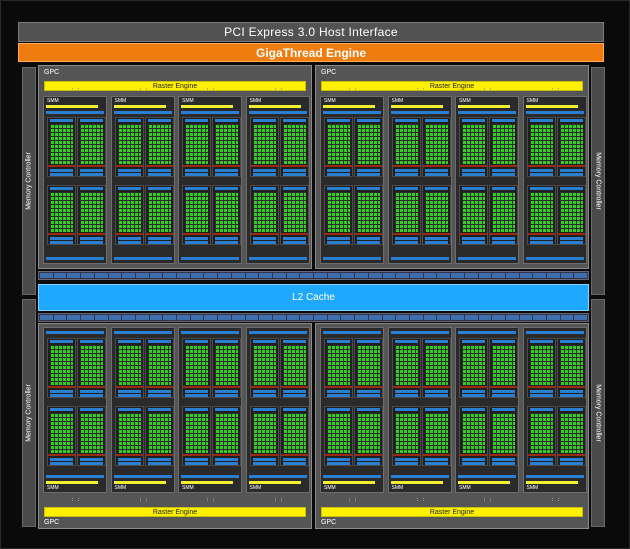 Image resolution: width=630 pixels, height=549 pixels. I want to click on polymorph-engine-dots, so click(75, 89).